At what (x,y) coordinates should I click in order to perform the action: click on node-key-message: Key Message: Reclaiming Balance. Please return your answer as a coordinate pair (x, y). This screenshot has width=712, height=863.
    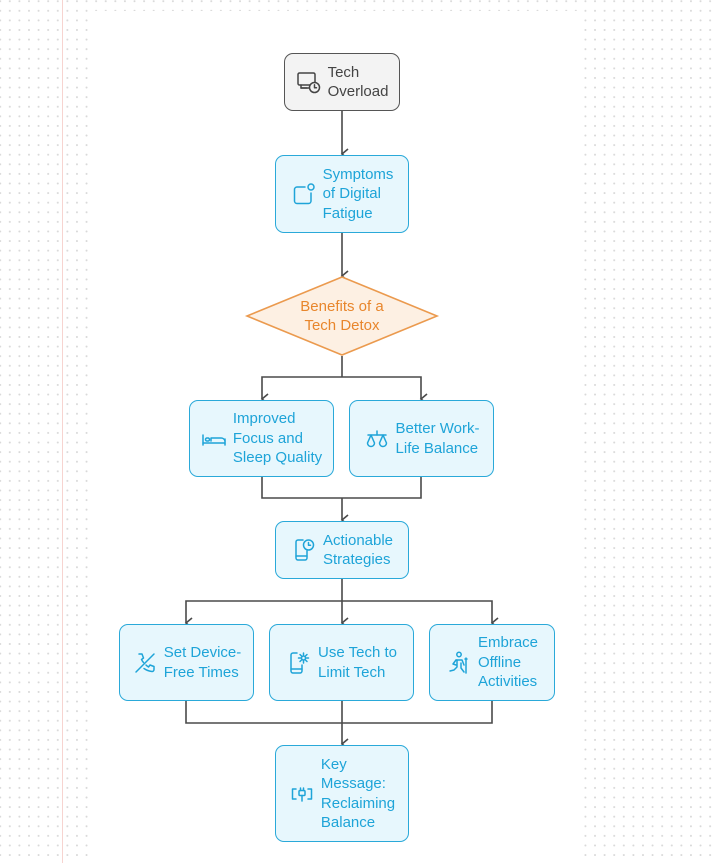
    Looking at the image, I should click on (342, 793).